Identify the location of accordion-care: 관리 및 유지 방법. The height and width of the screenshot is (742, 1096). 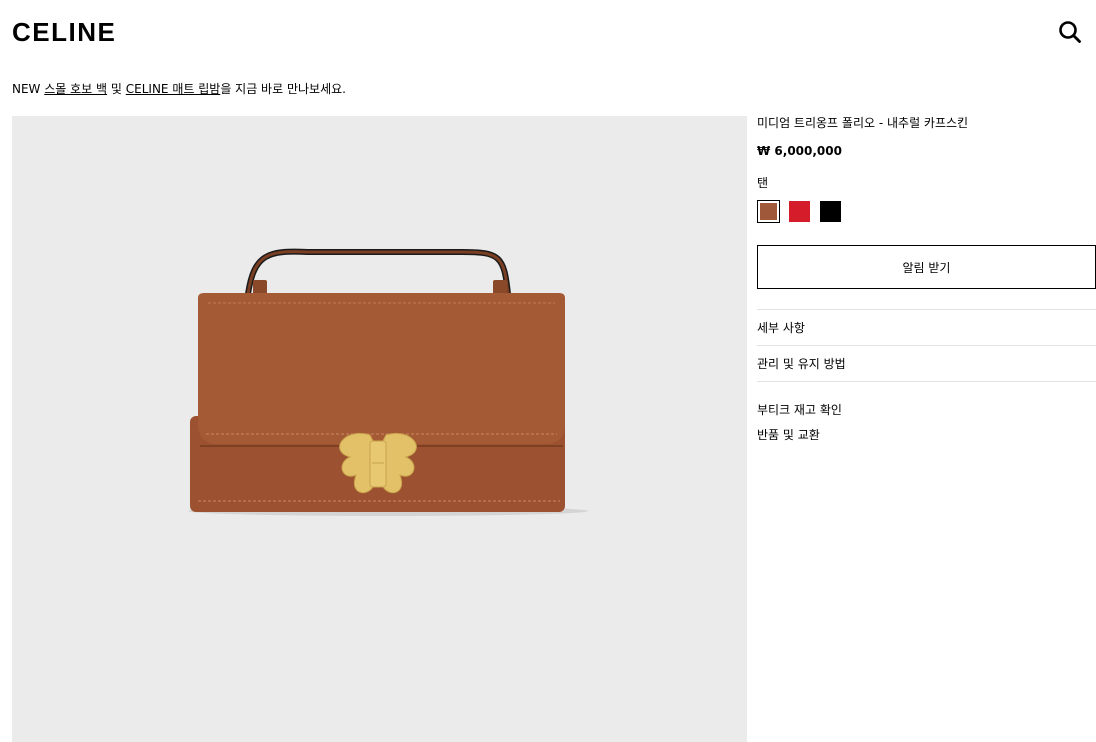
(926, 364).